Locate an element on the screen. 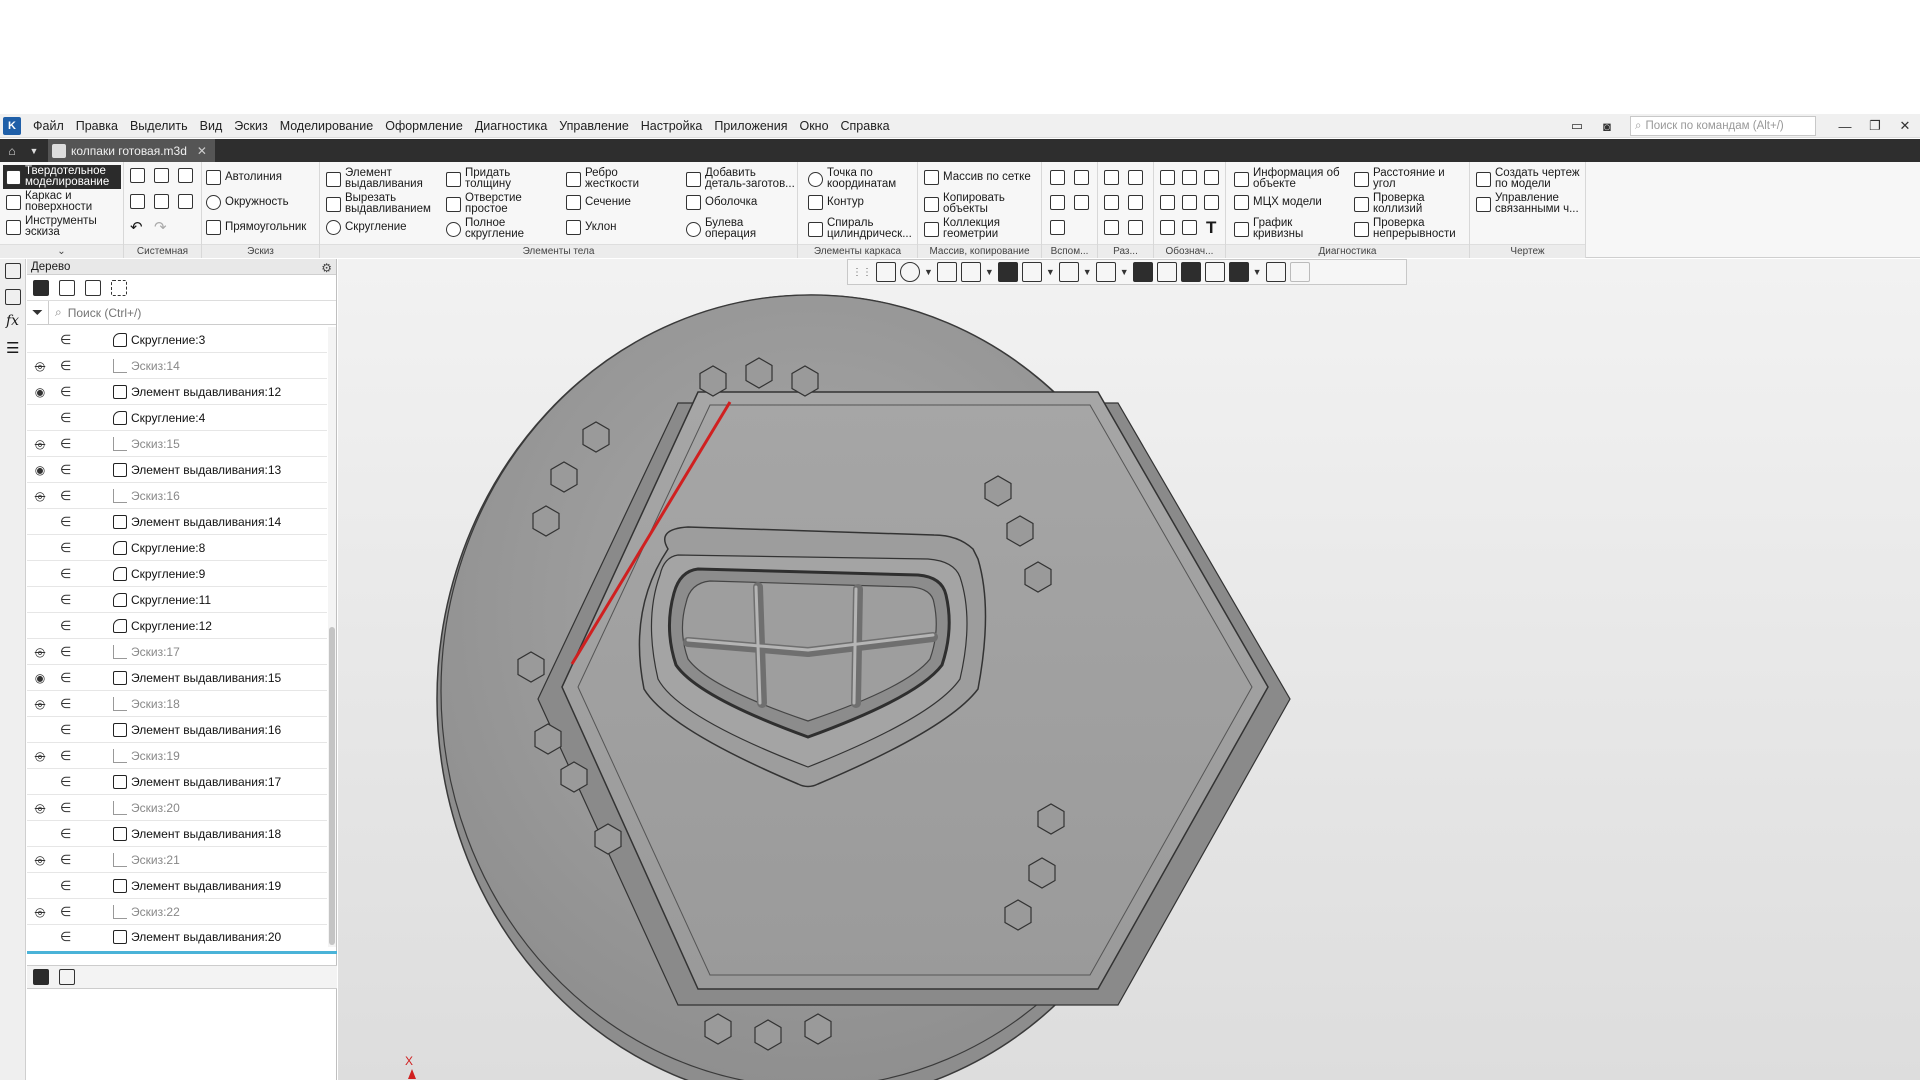  menu-item: Эскиз is located at coordinates (250, 126).